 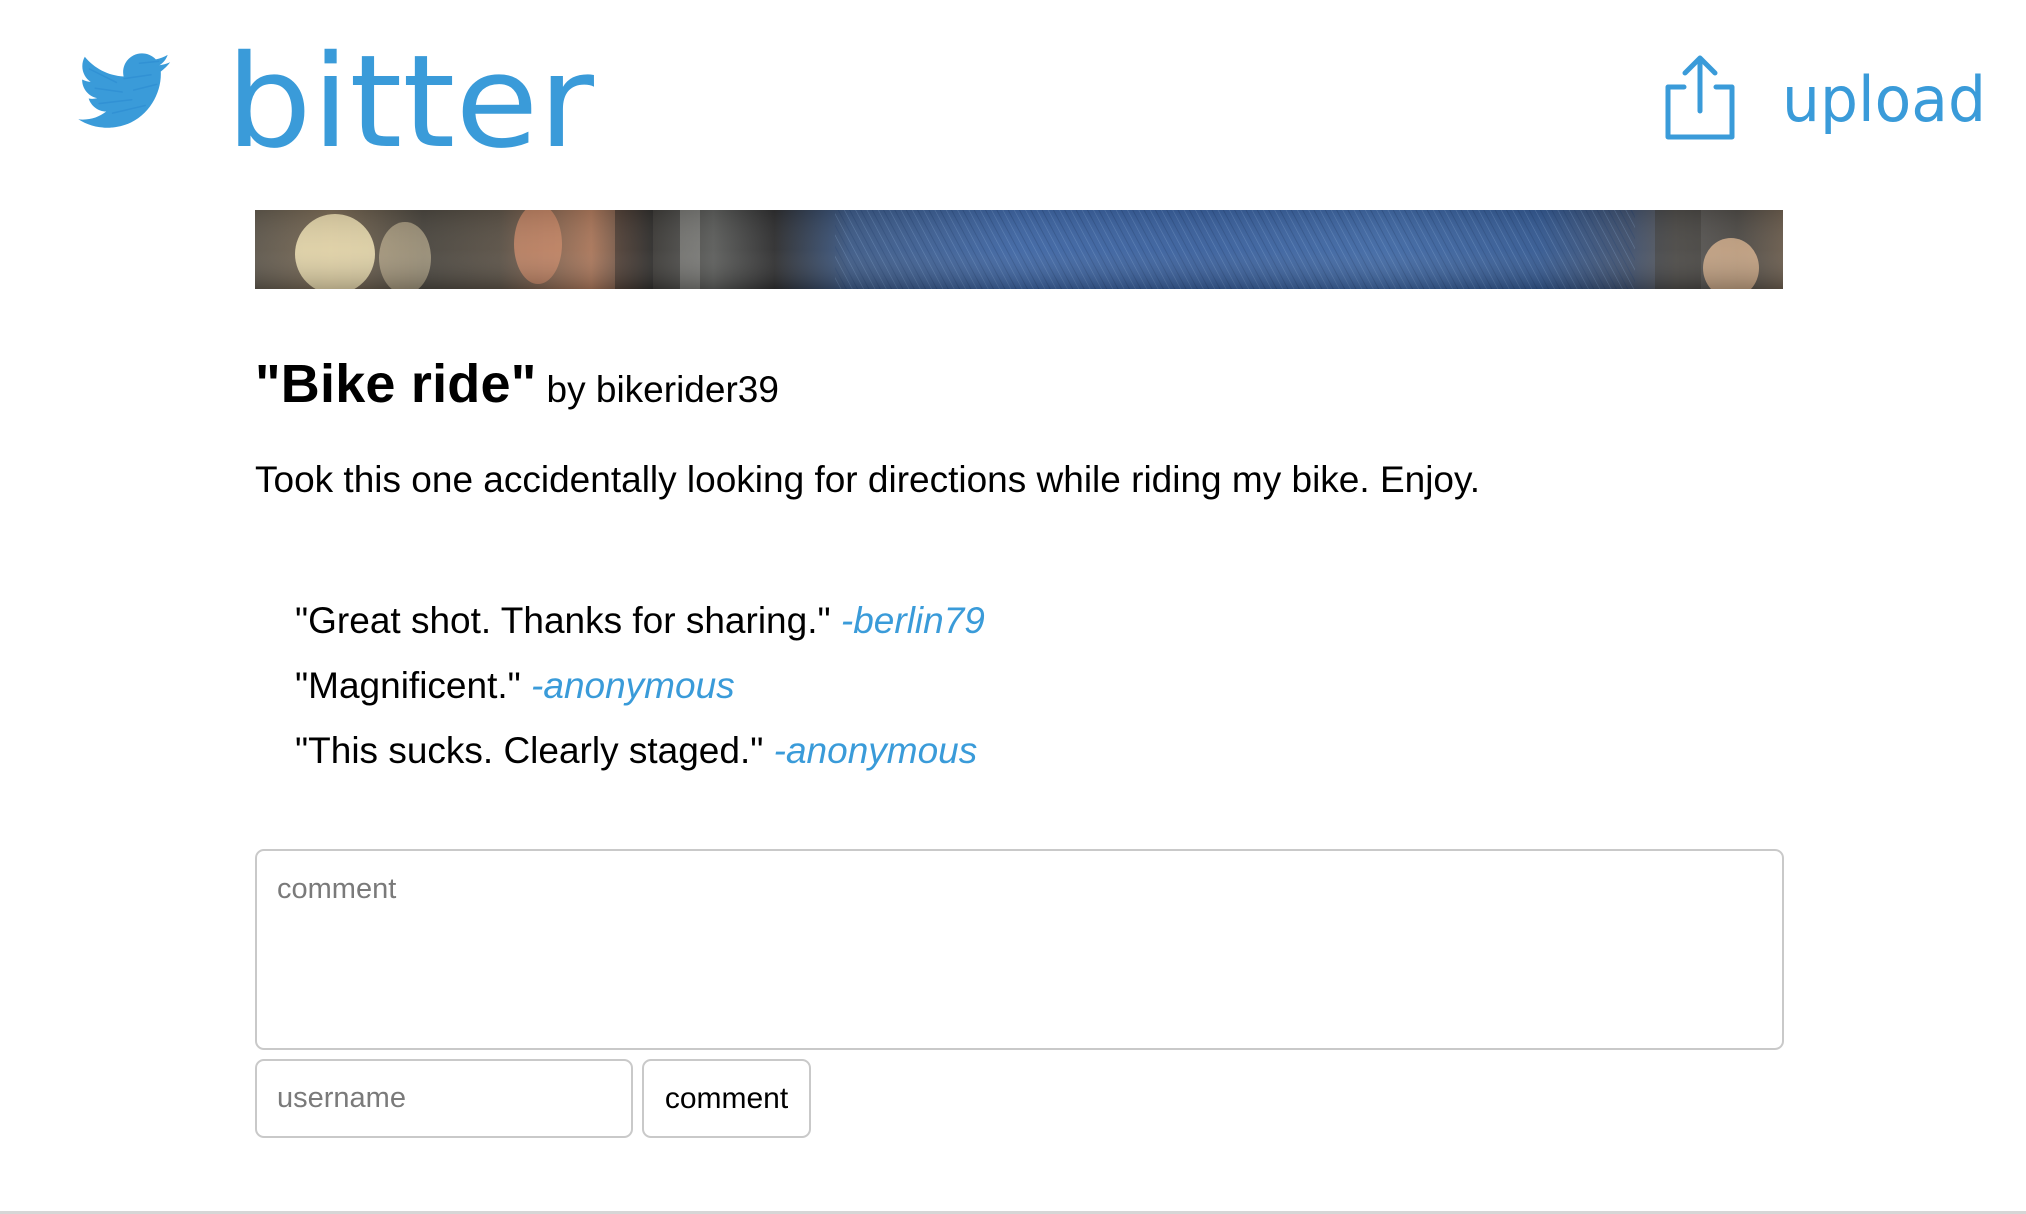 I want to click on comment-text: "Great shot. Thanks for sharing.", so click(x=563, y=620).